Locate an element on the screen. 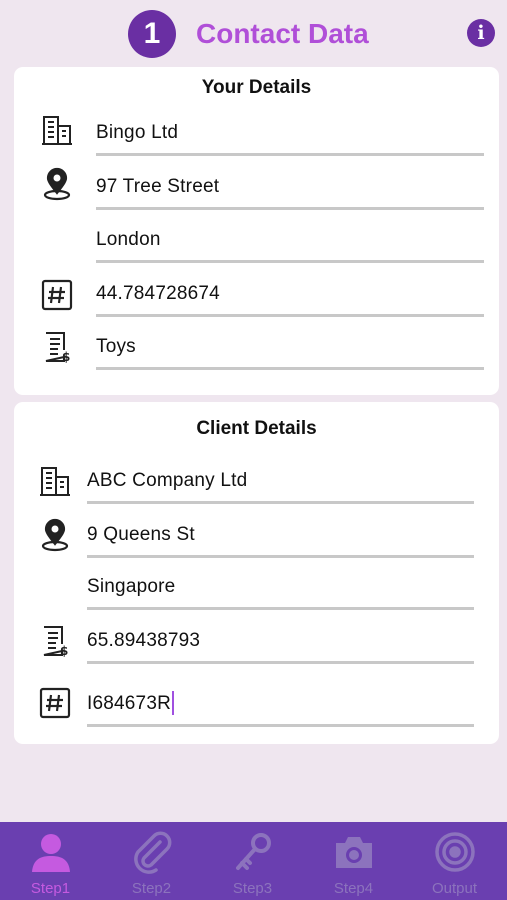 The image size is (507, 900). tab-step2: Step2 is located at coordinates (151, 861).